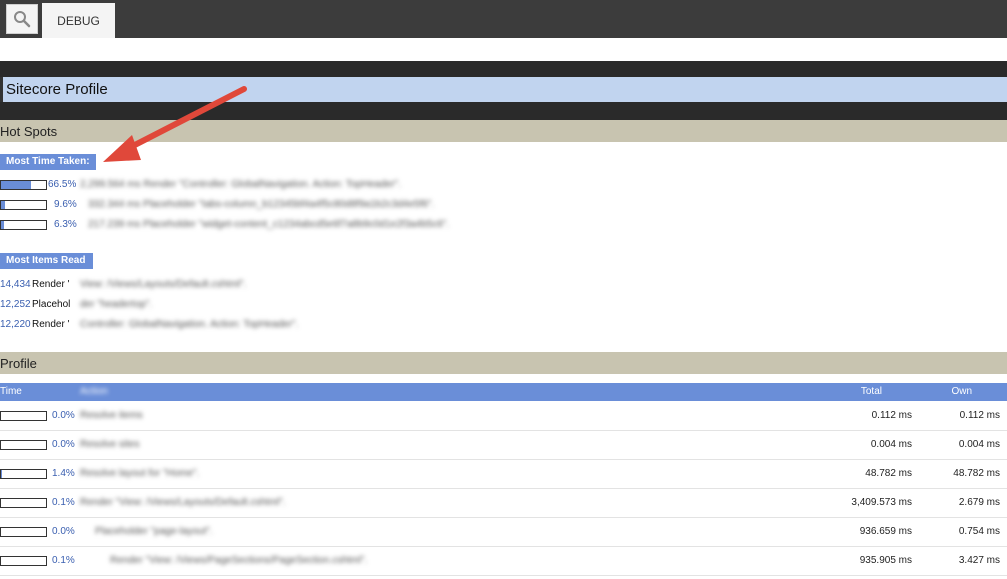 Image resolution: width=1007 pixels, height=579 pixels. I want to click on action-text: Resolve sites, so click(110, 444).